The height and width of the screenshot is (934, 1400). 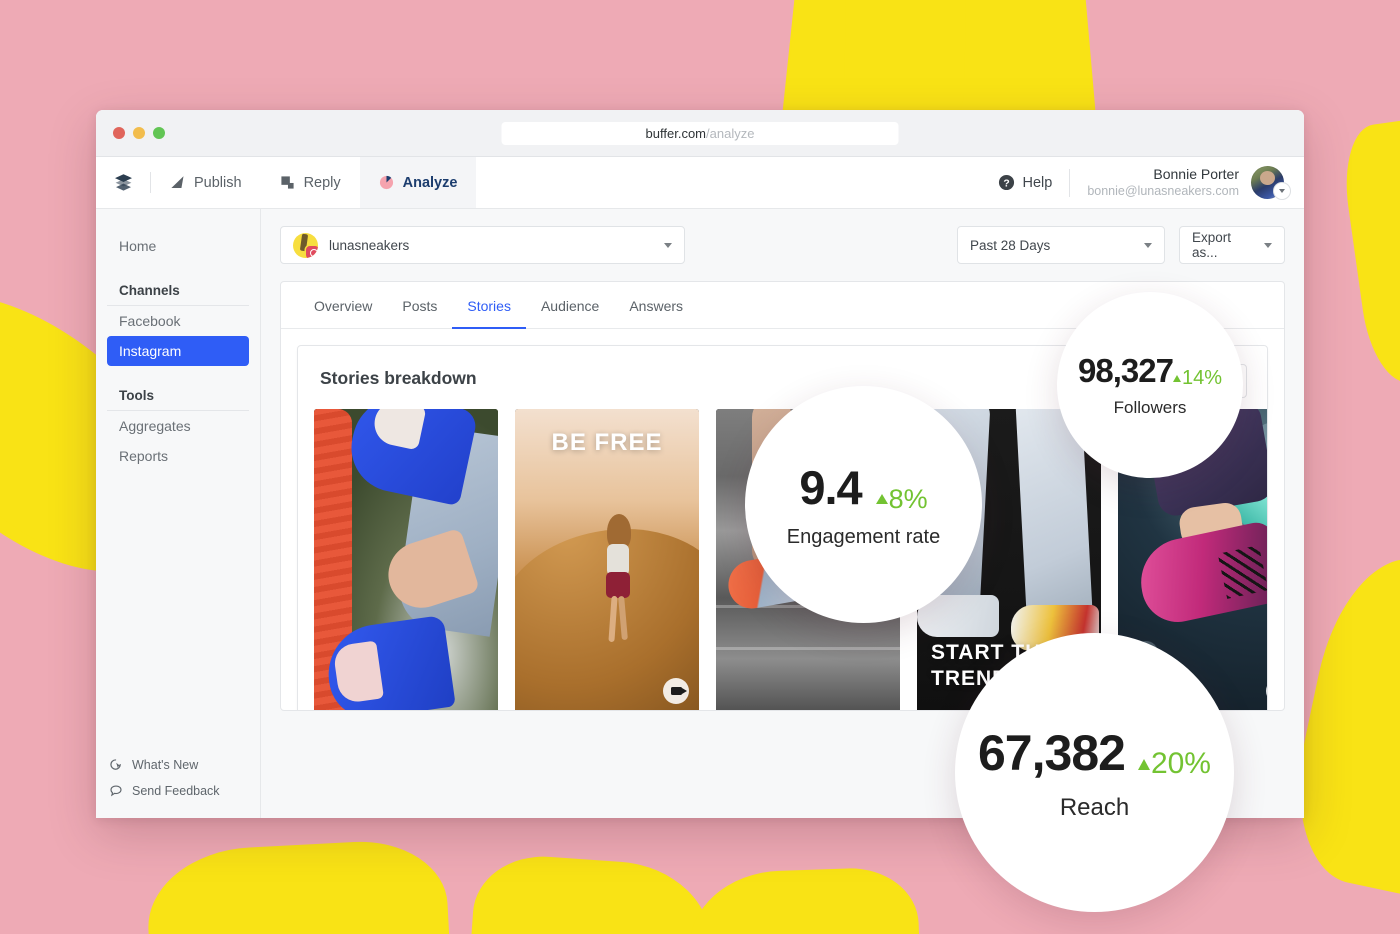 What do you see at coordinates (830, 487) in the screenshot?
I see `engagement-value: 9.4` at bounding box center [830, 487].